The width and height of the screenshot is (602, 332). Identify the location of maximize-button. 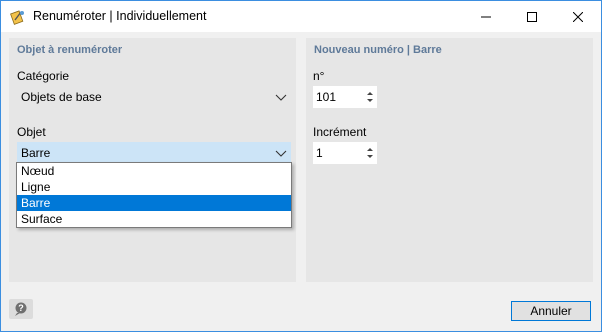
(532, 16).